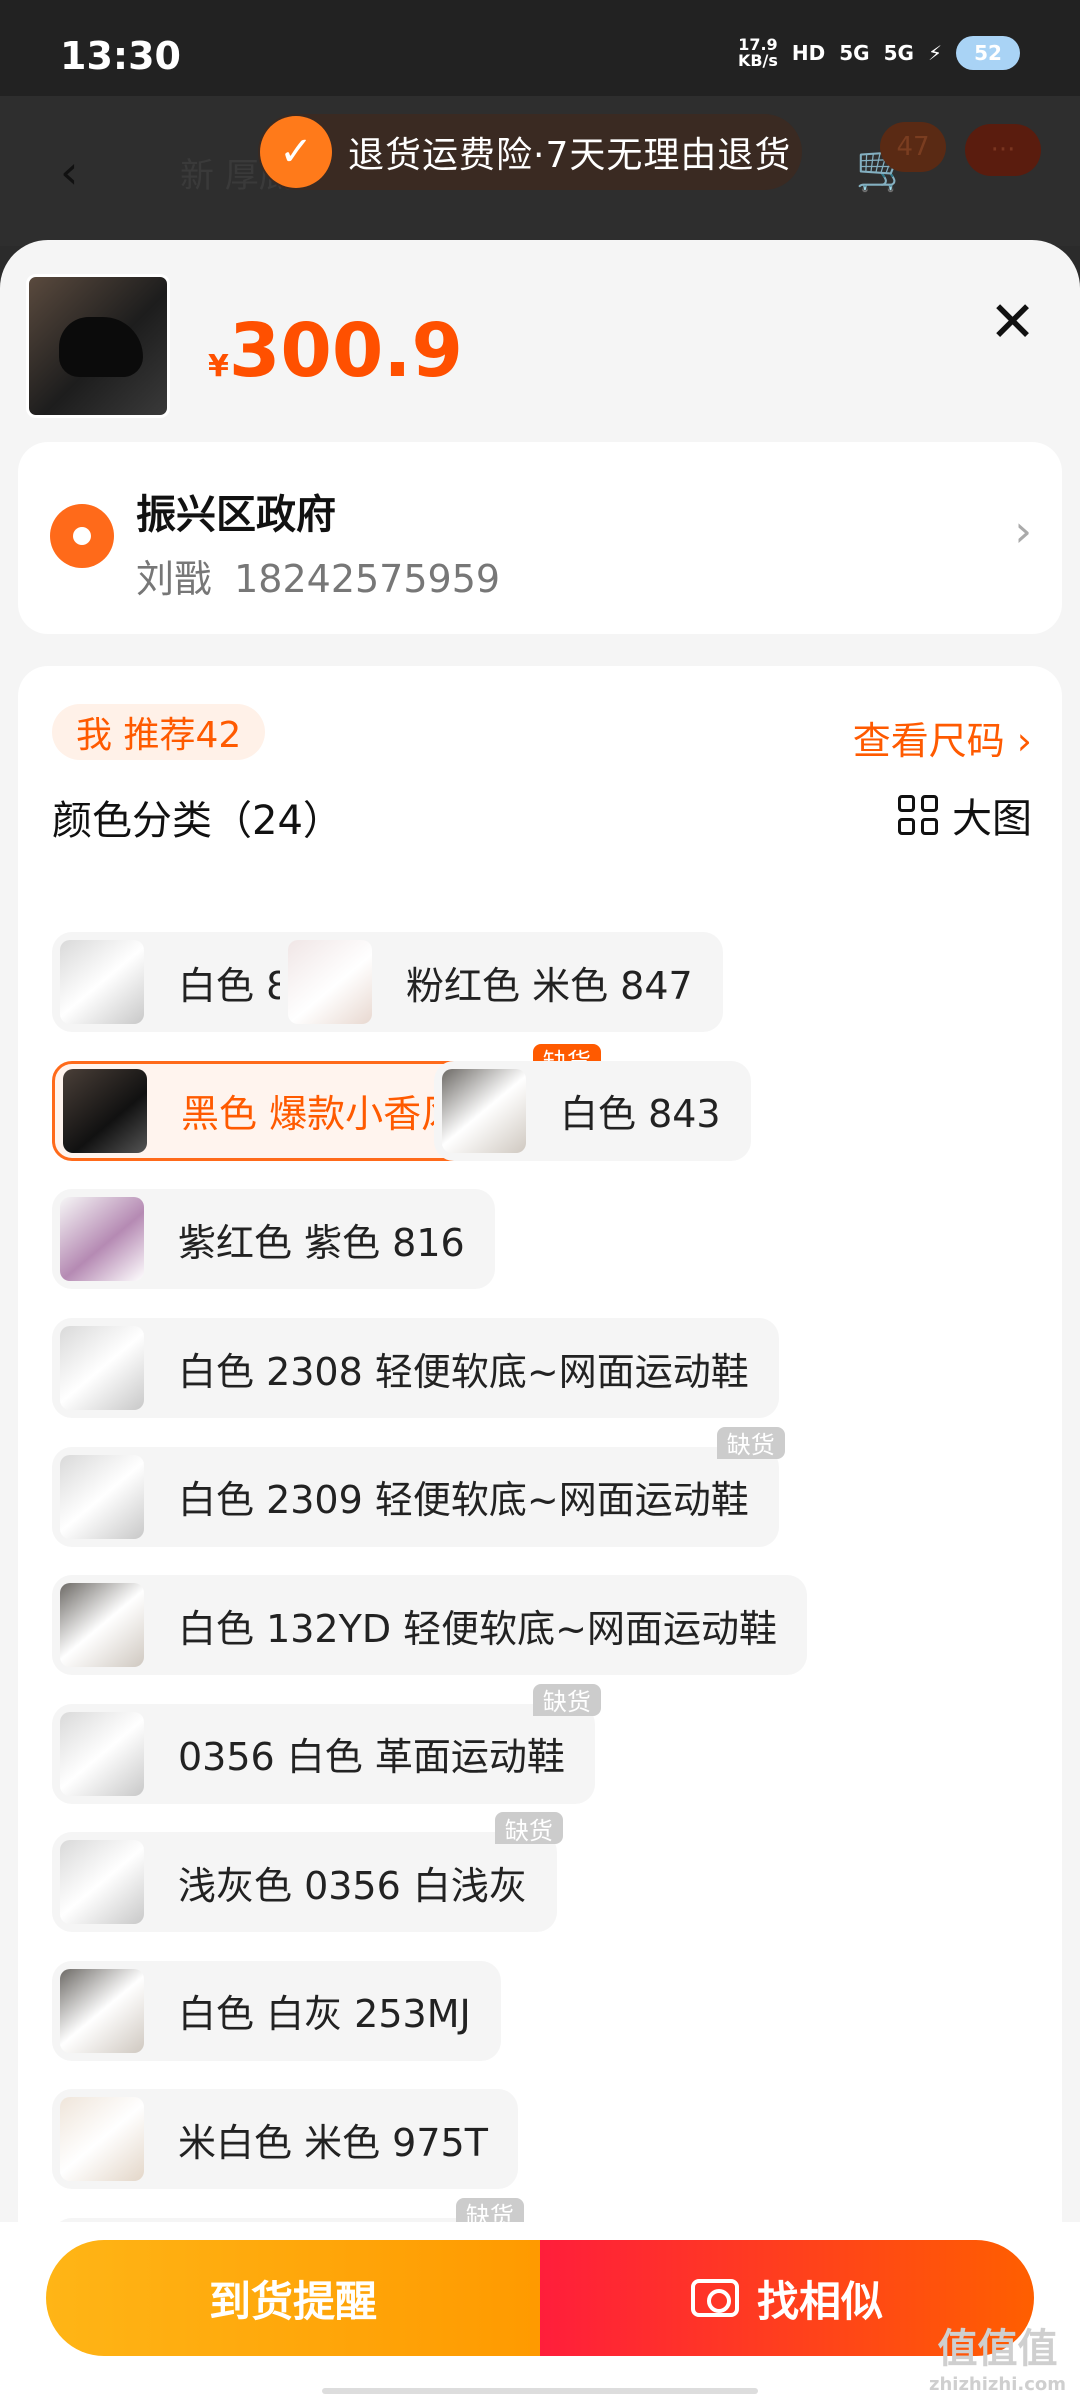 The width and height of the screenshot is (1080, 2400). What do you see at coordinates (854, 53) in the screenshot?
I see `signal-icon-1: 5G` at bounding box center [854, 53].